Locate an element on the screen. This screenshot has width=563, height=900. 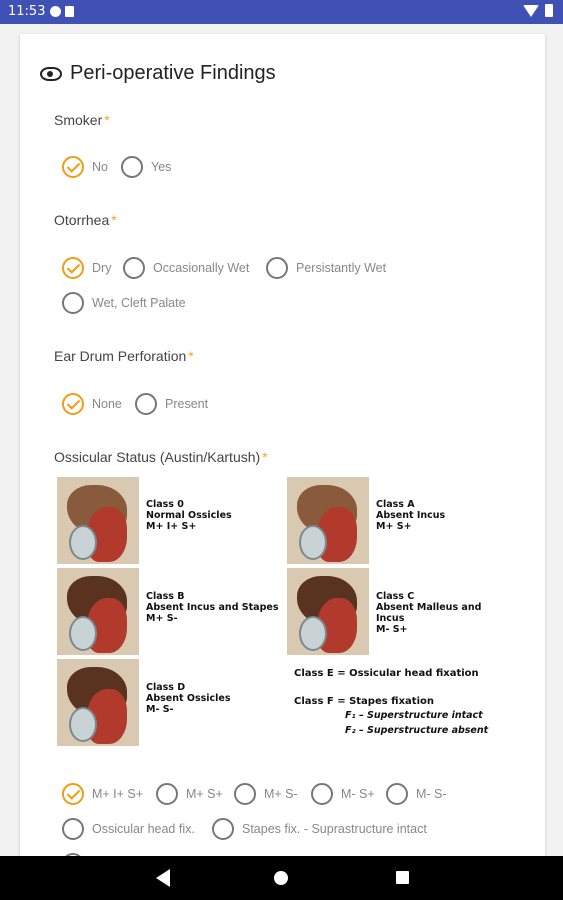
recent-apps-icon is located at coordinates (402, 877).